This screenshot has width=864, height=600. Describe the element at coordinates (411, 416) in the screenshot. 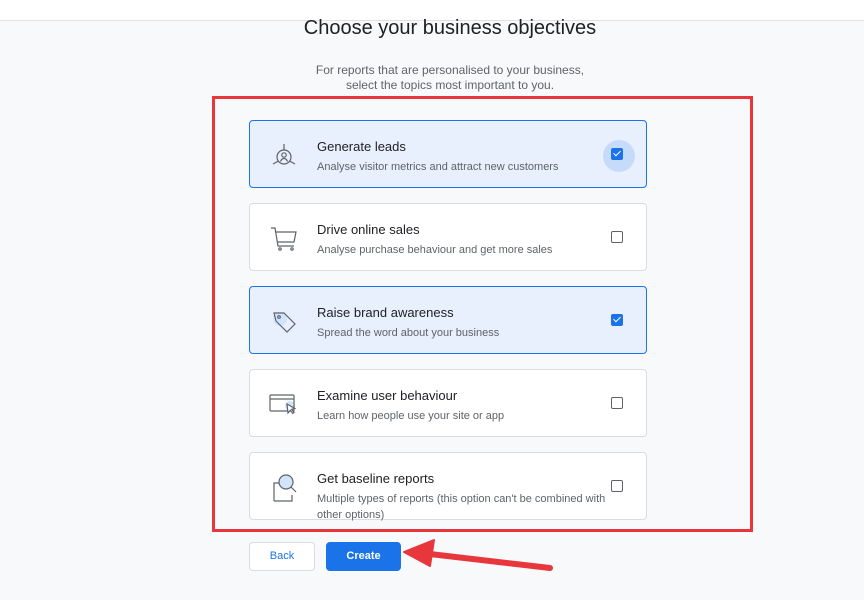

I see `objective-description: Learn how people use your site or app` at that location.